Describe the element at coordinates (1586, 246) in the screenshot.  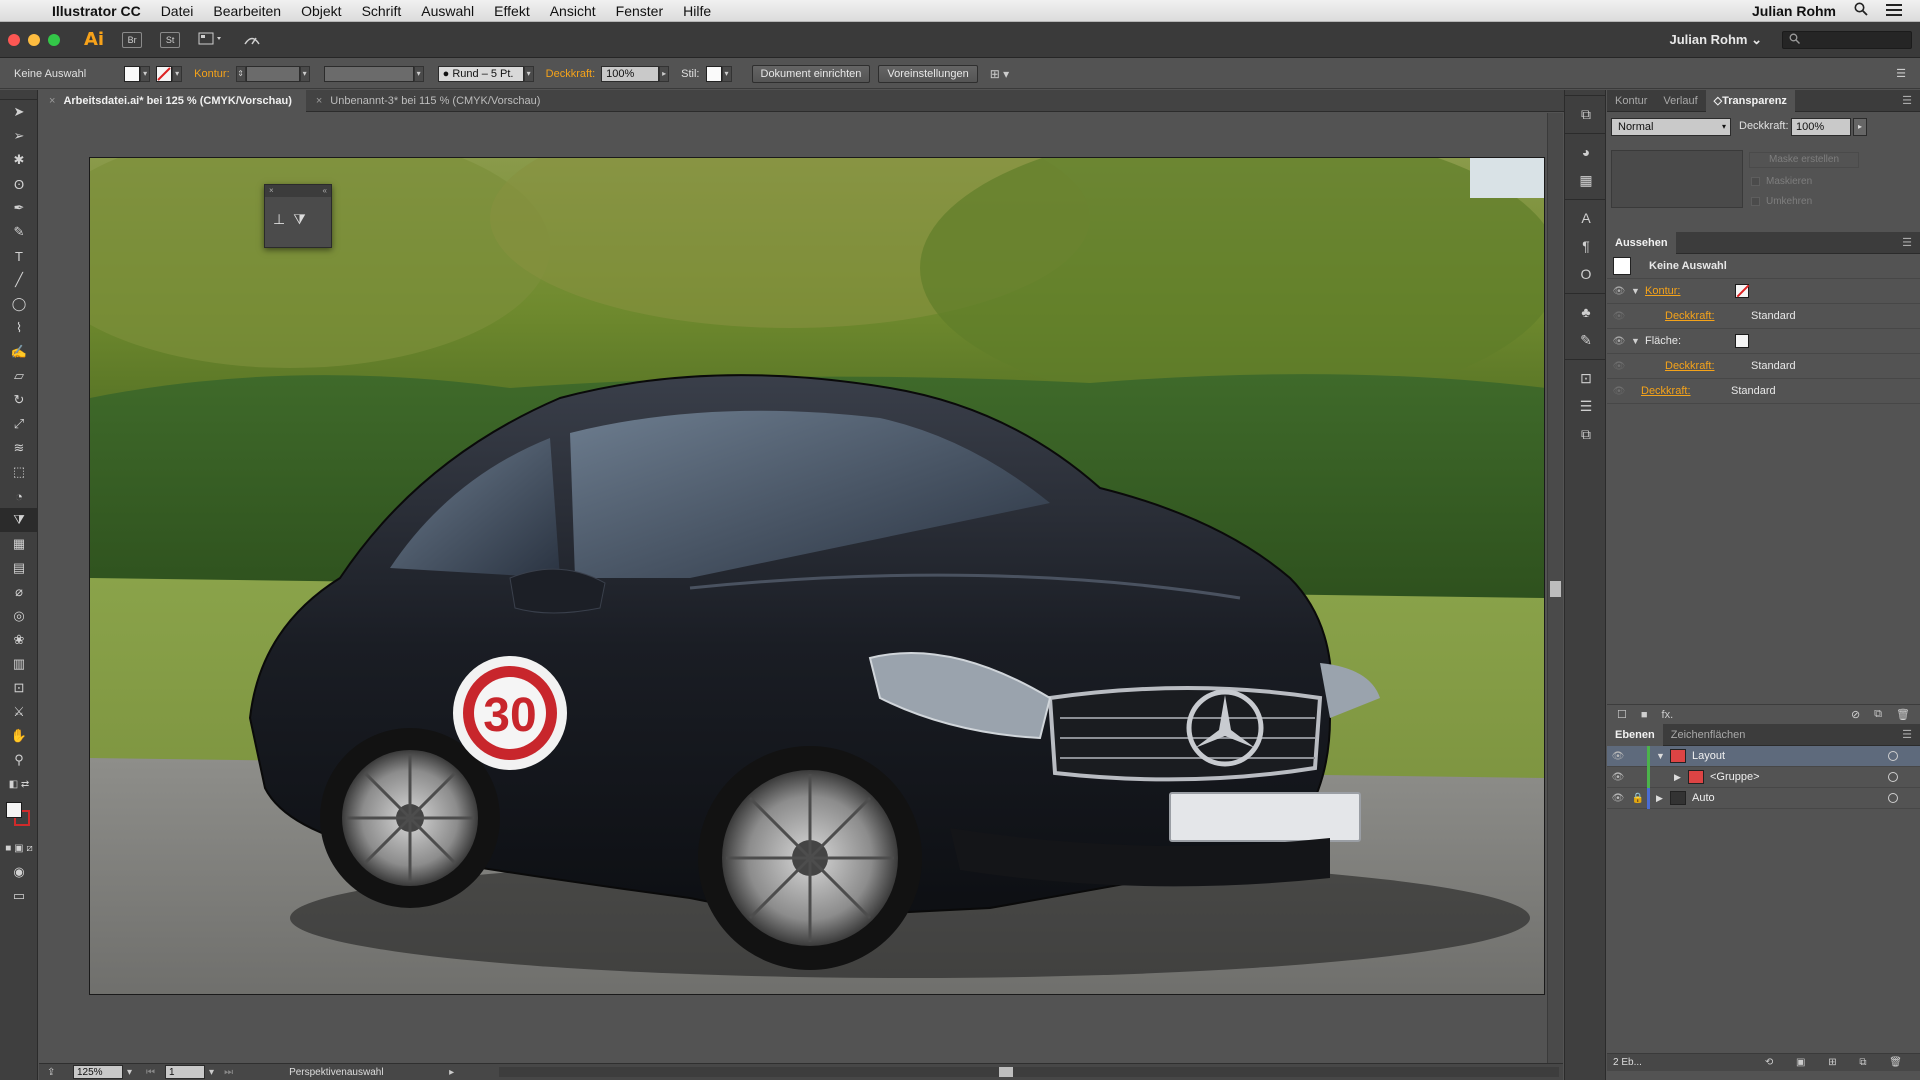
I see `paragraph-panel-icon: ¶` at that location.